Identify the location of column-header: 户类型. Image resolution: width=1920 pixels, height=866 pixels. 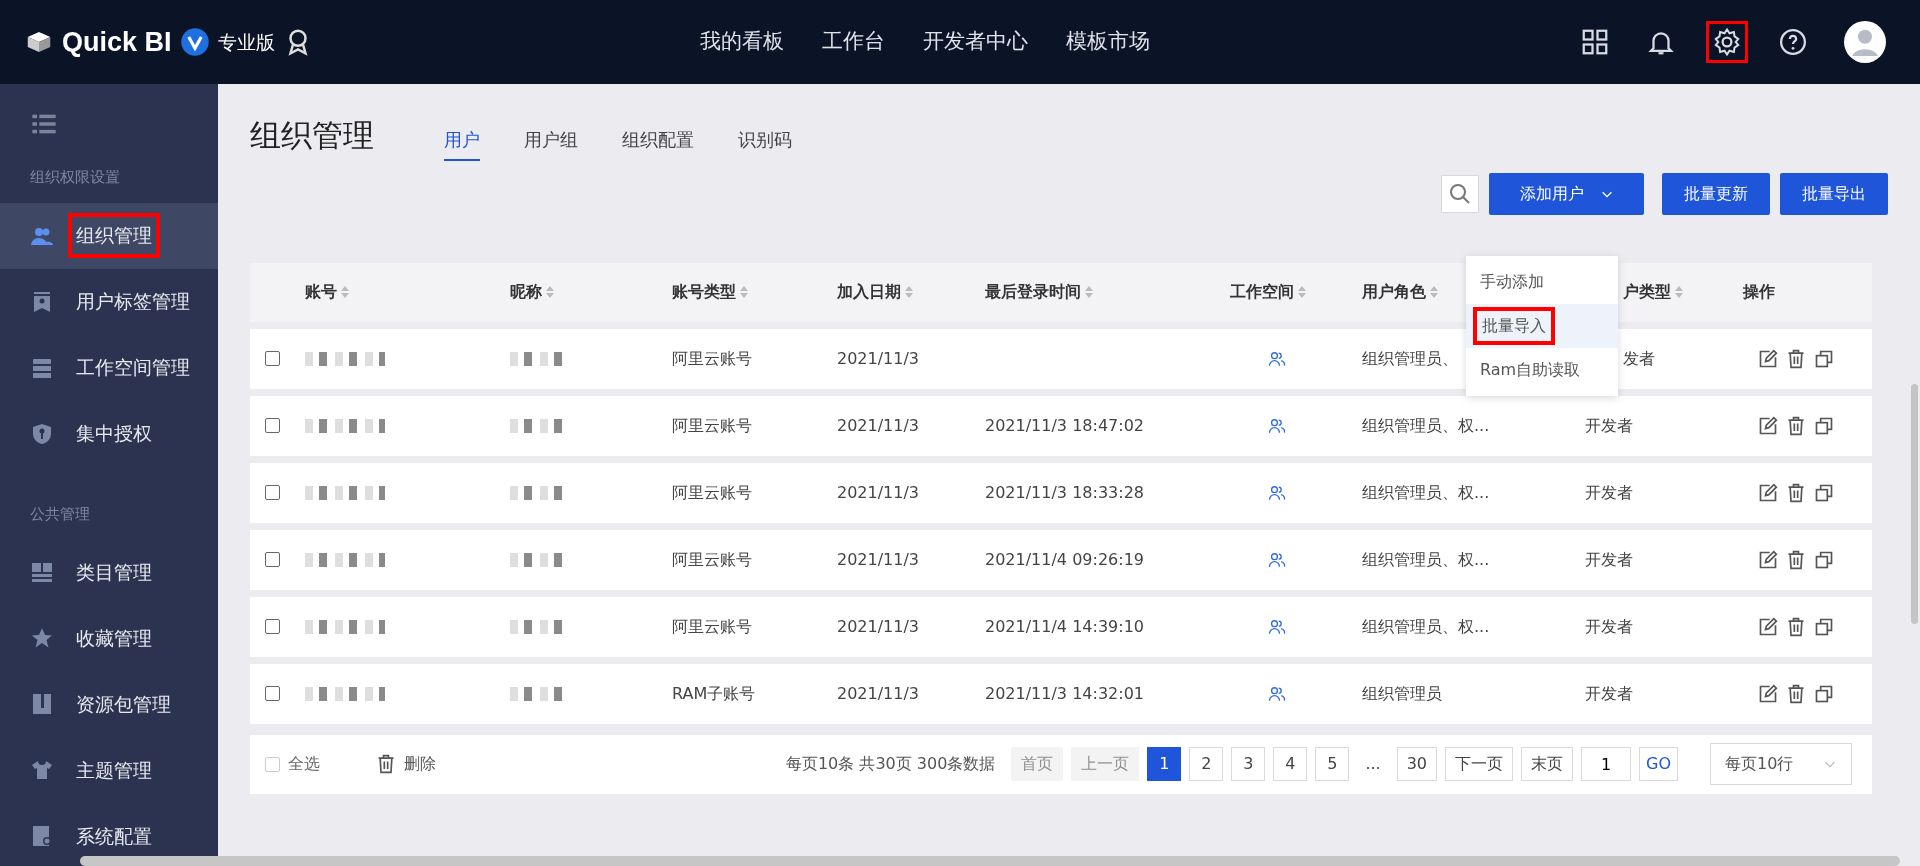
(1647, 292).